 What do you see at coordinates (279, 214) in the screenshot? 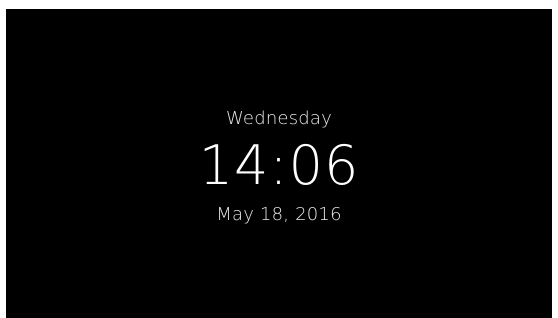
I see `date-label: May 18, 2016` at bounding box center [279, 214].